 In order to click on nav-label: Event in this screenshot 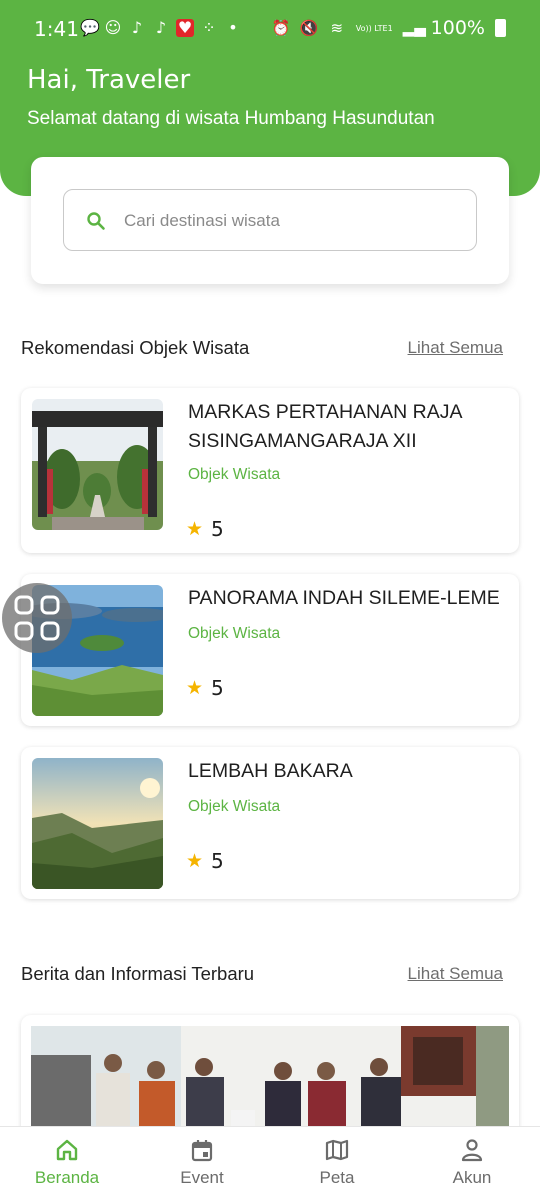, I will do `click(202, 1177)`.